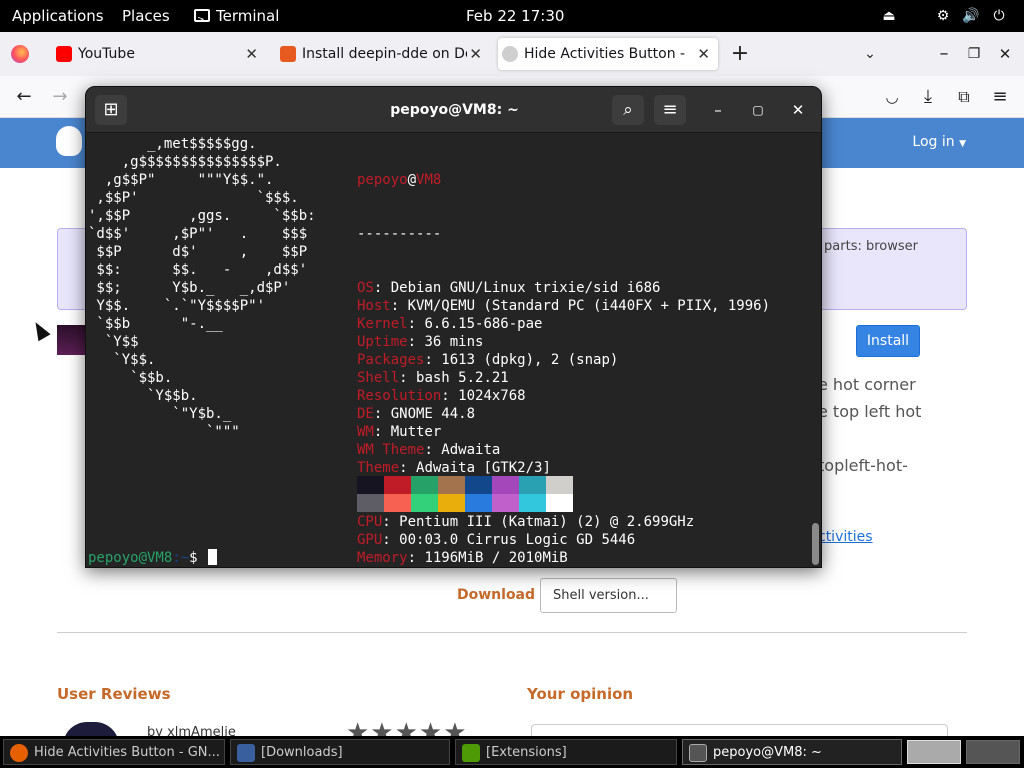  I want to click on info-key: Memory, so click(382, 558).